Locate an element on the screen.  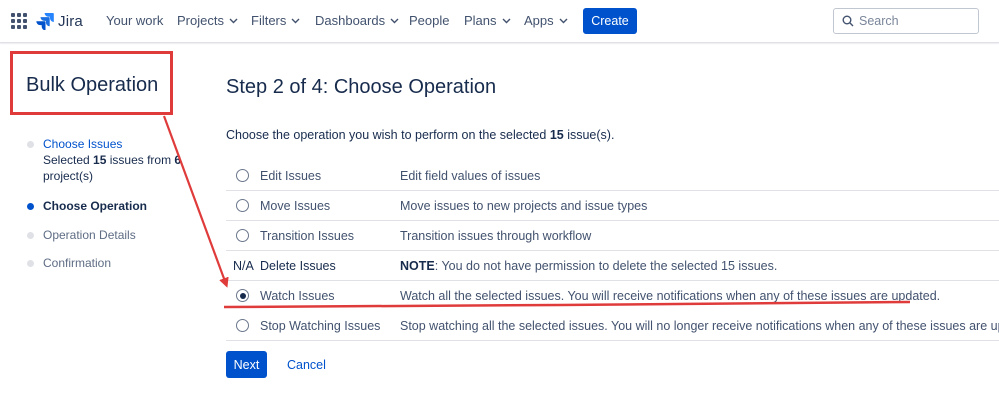
step-choose-operation-label: Choose Operation is located at coordinates (95, 206).